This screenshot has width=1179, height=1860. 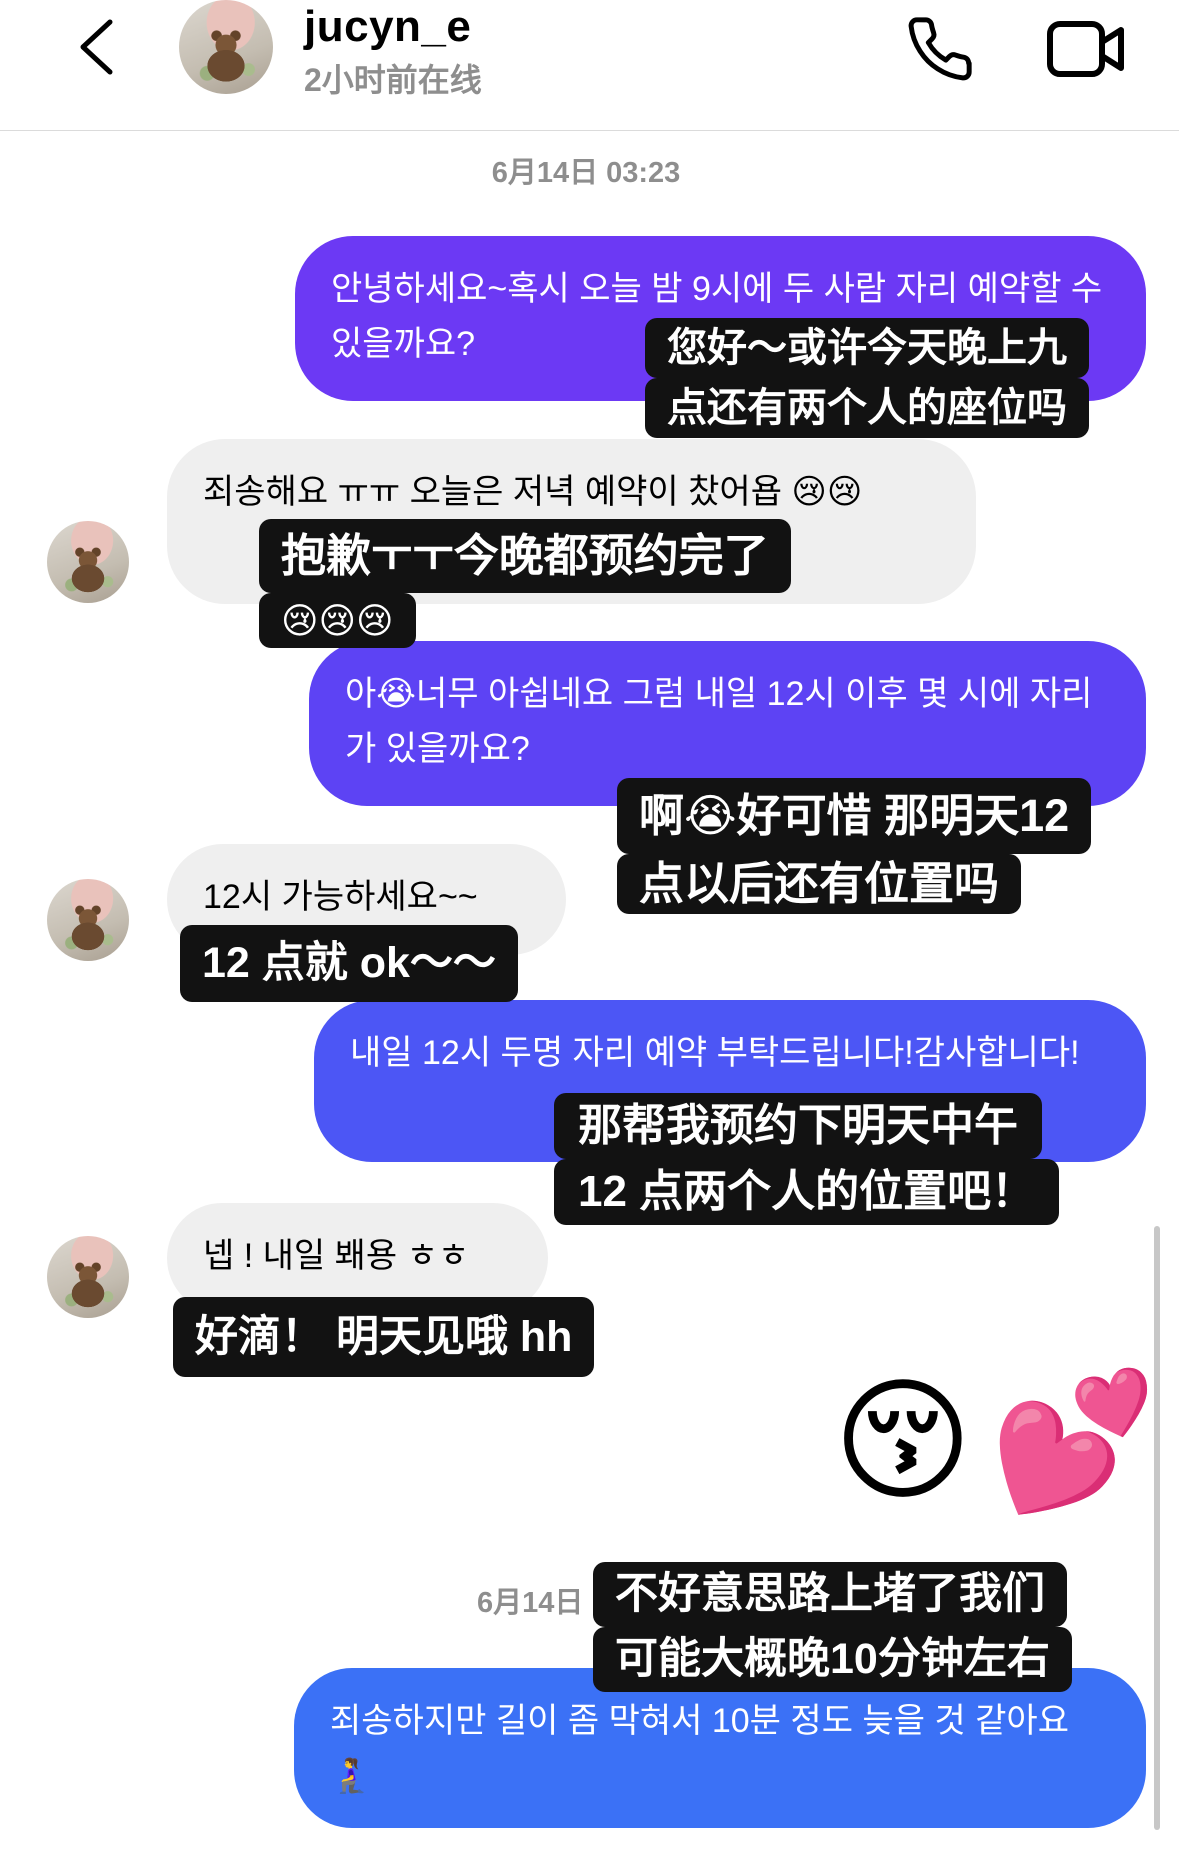 I want to click on caption-line: 12 点就 ok～～, so click(x=349, y=963).